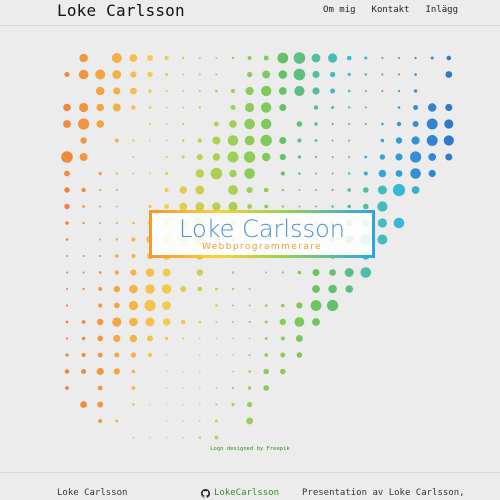  I want to click on nav-link-inlagg: Inlägg, so click(441, 10).